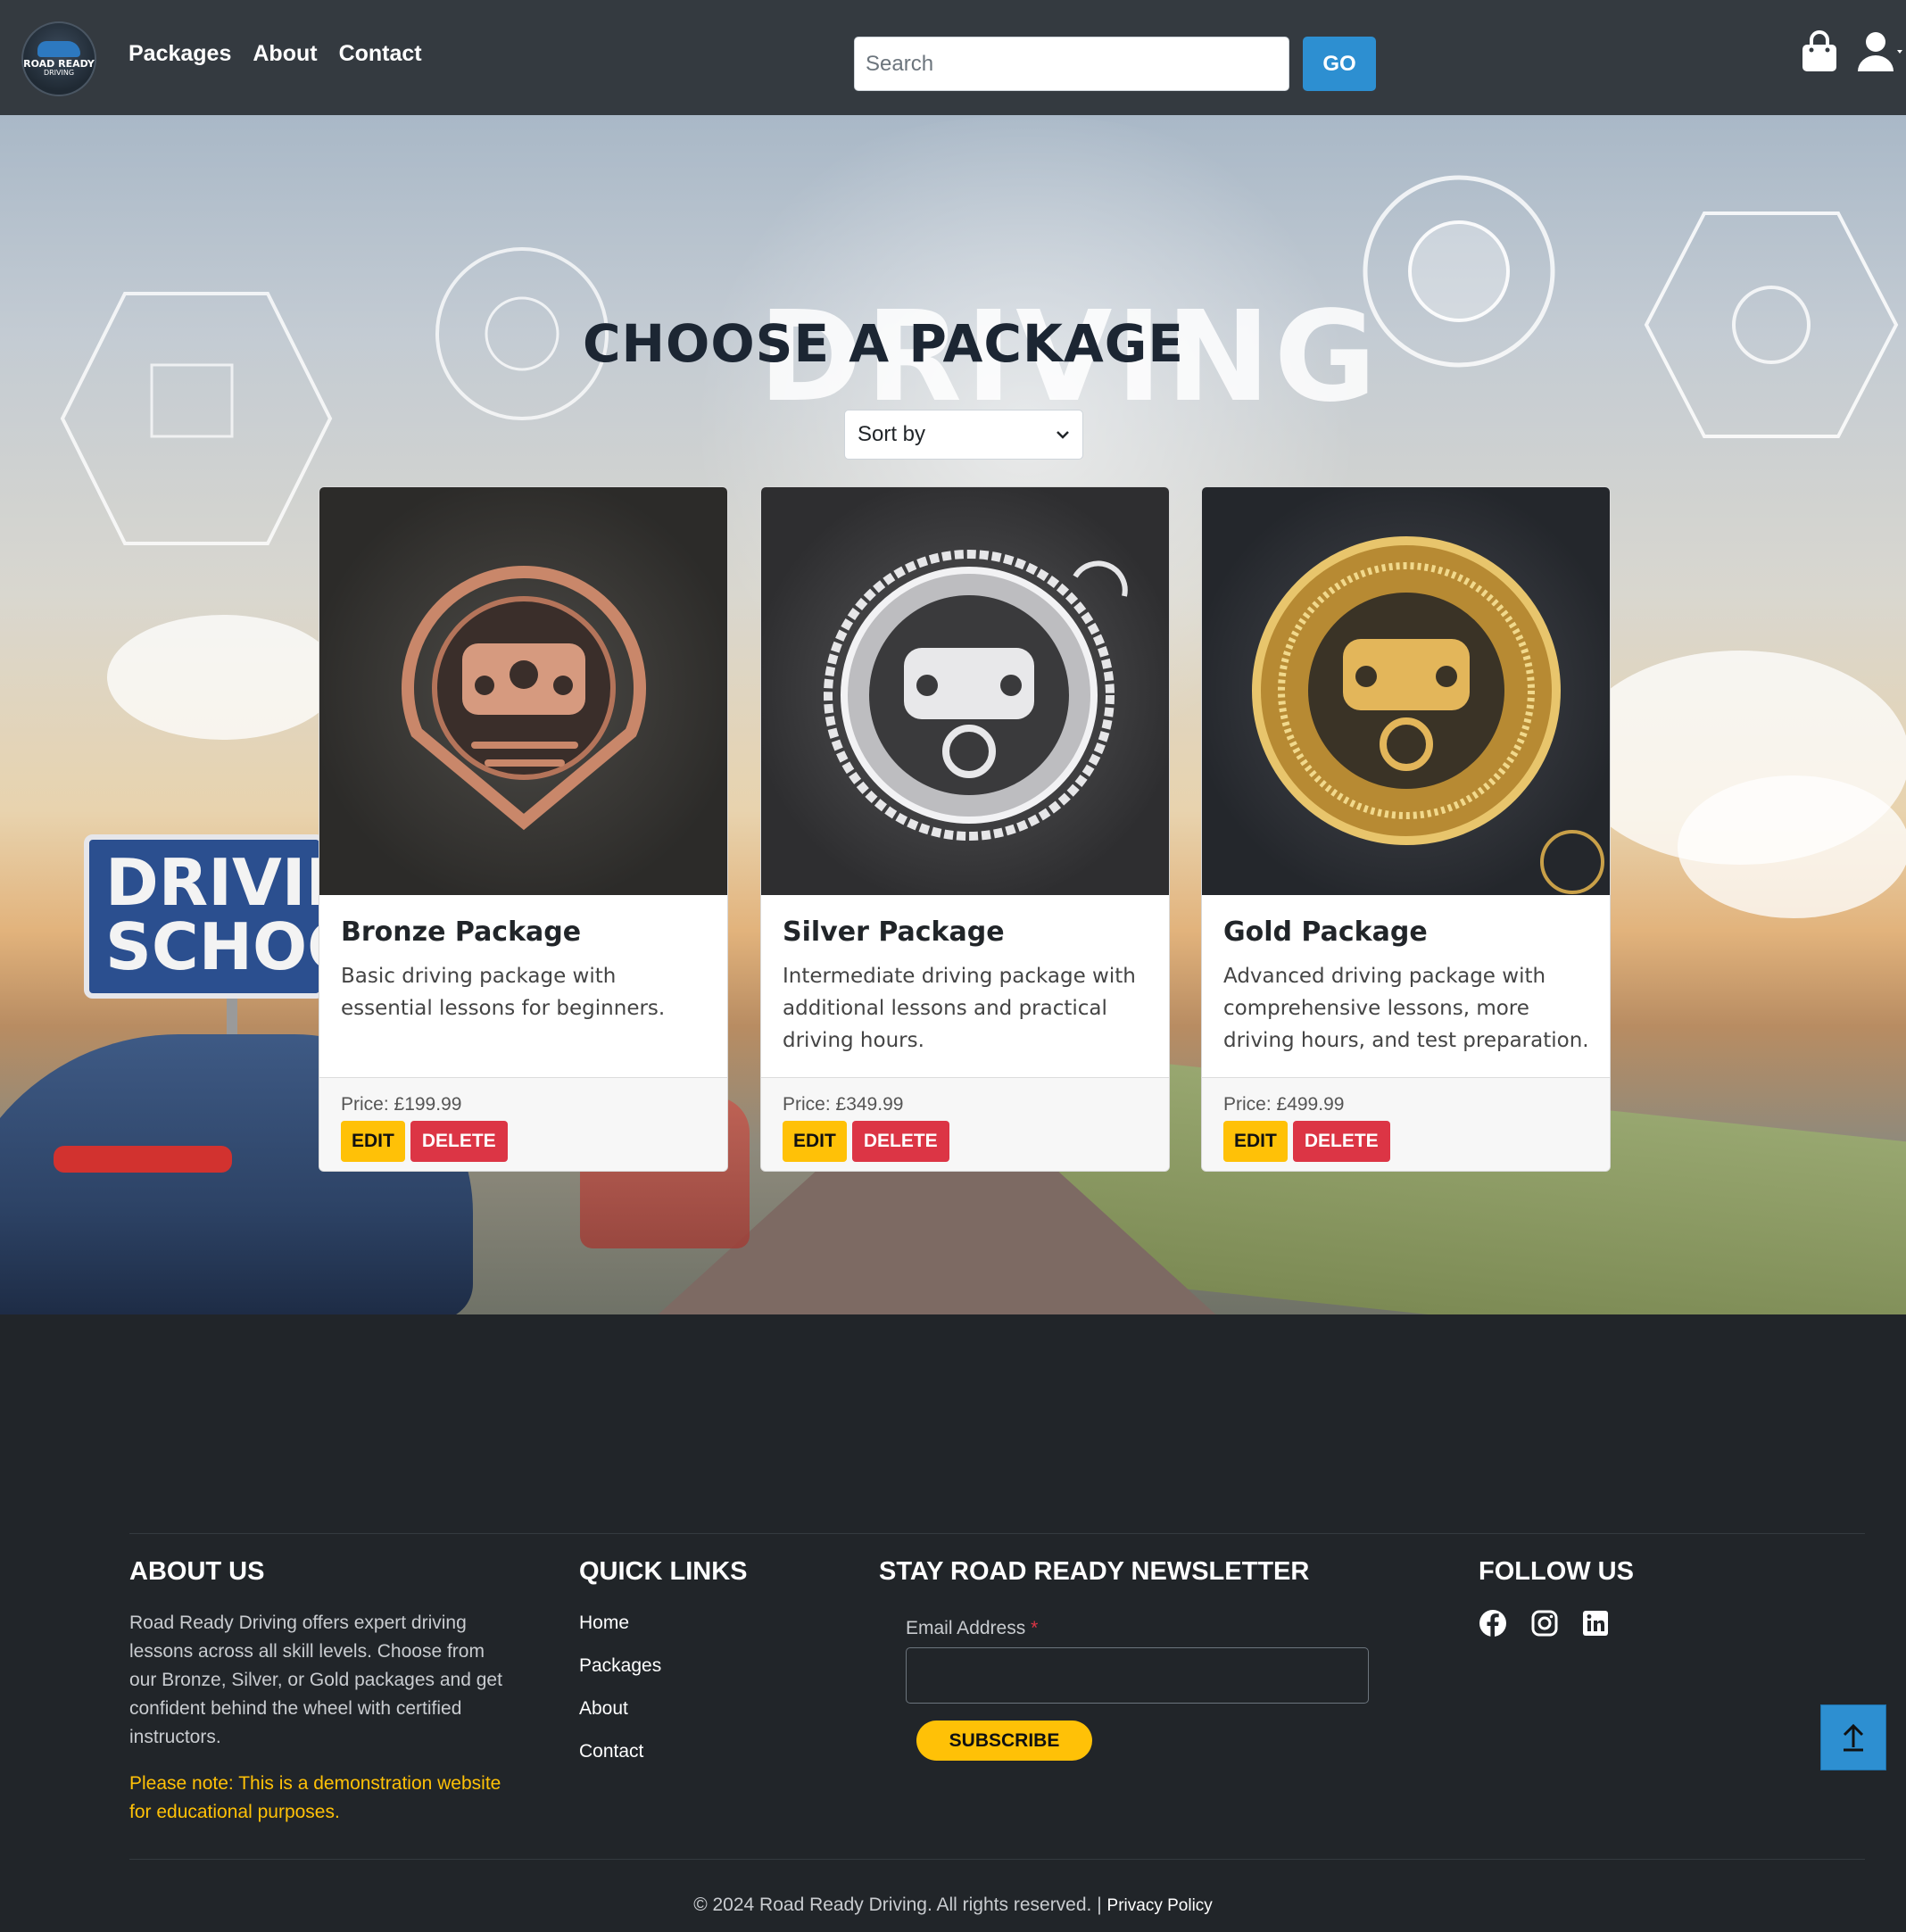 The height and width of the screenshot is (1932, 1906). What do you see at coordinates (892, 434) in the screenshot?
I see `sort-by-label: Sort by` at bounding box center [892, 434].